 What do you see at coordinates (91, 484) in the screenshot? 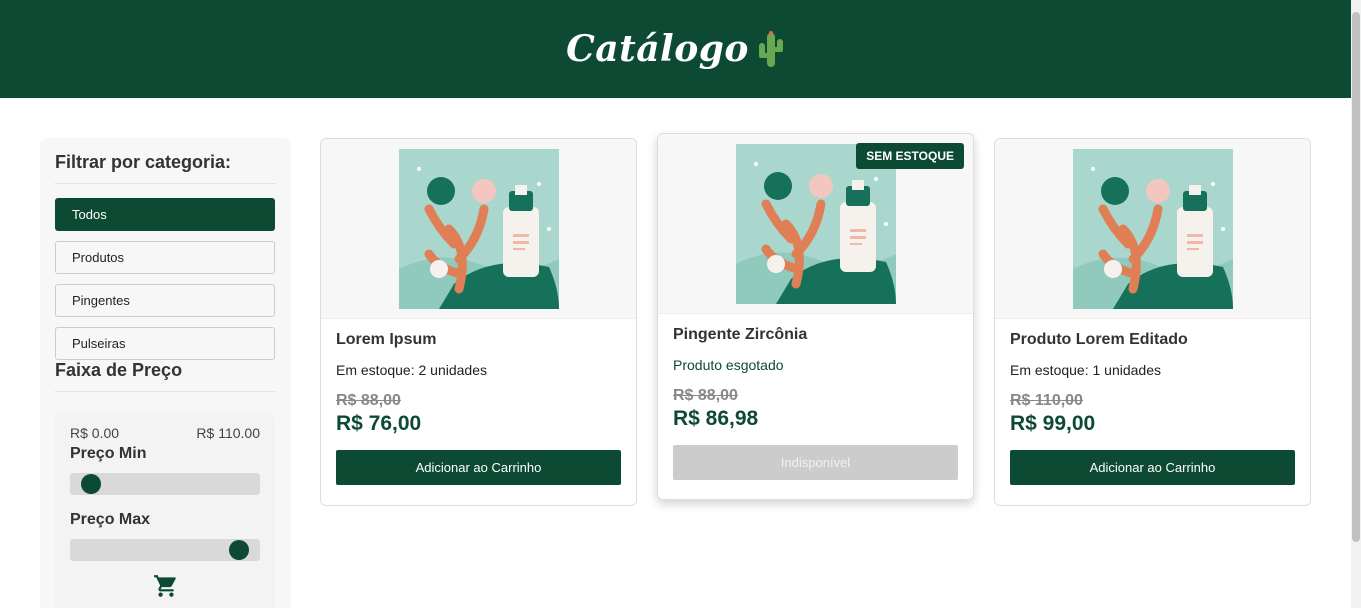
I see `min-price-slider-thumb` at bounding box center [91, 484].